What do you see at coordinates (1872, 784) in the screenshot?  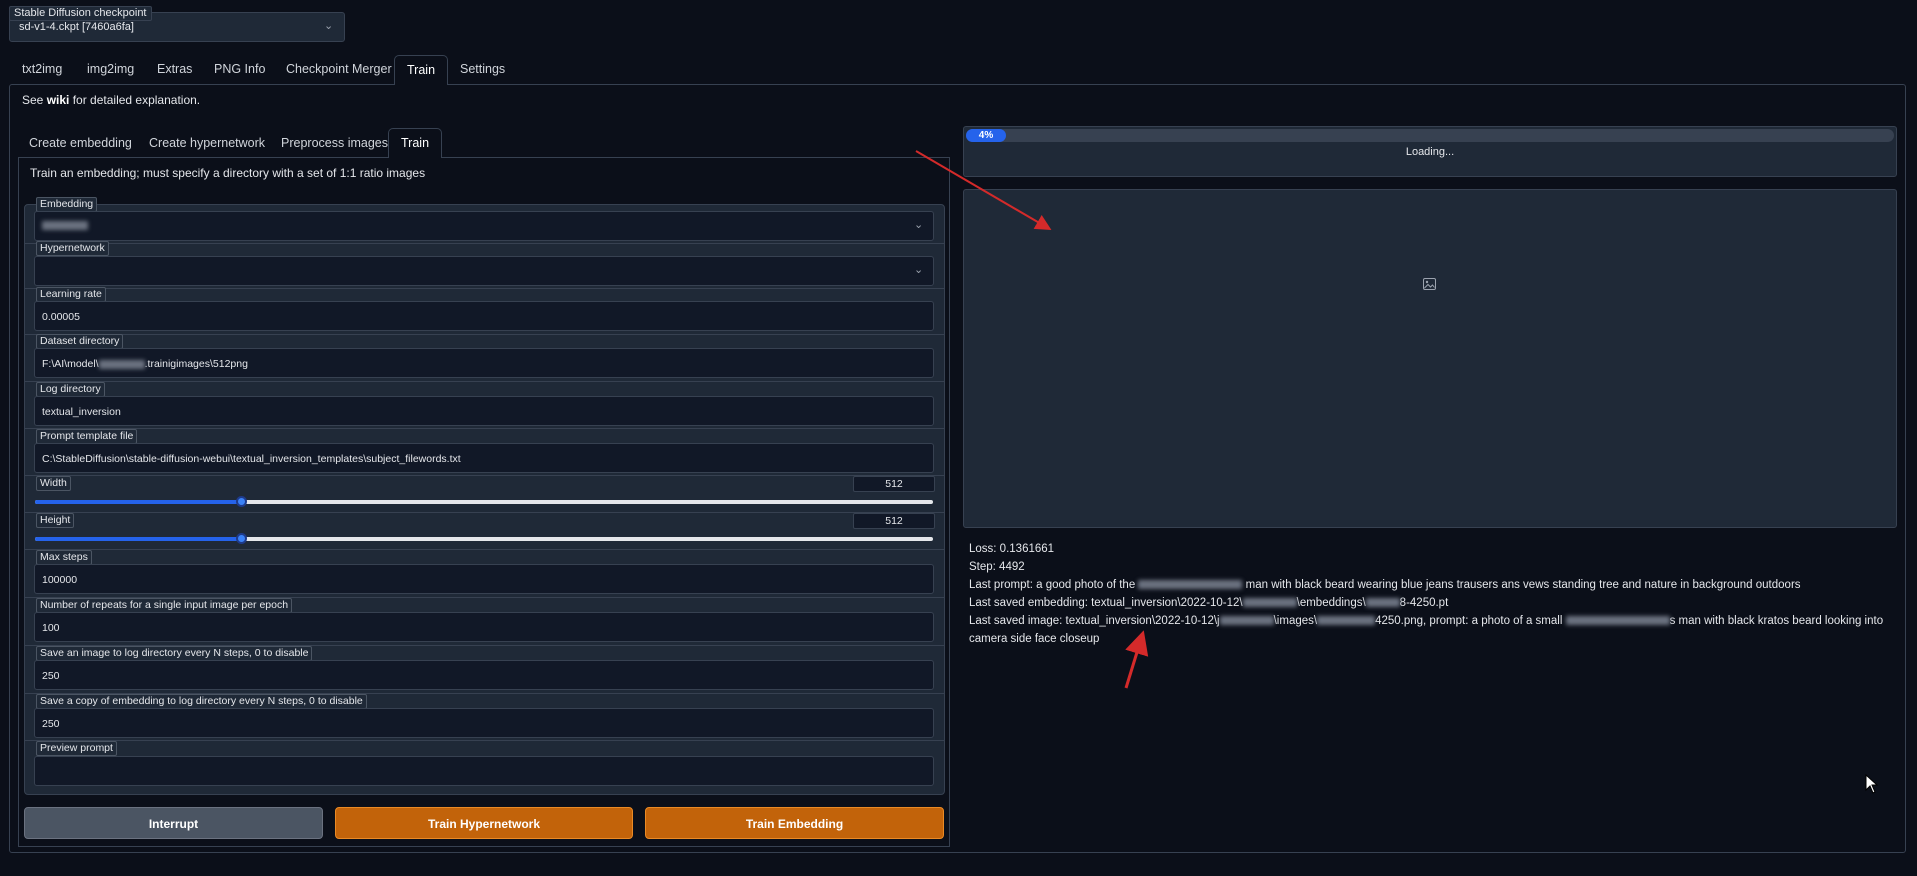 I see `mouse-cursor-icon` at bounding box center [1872, 784].